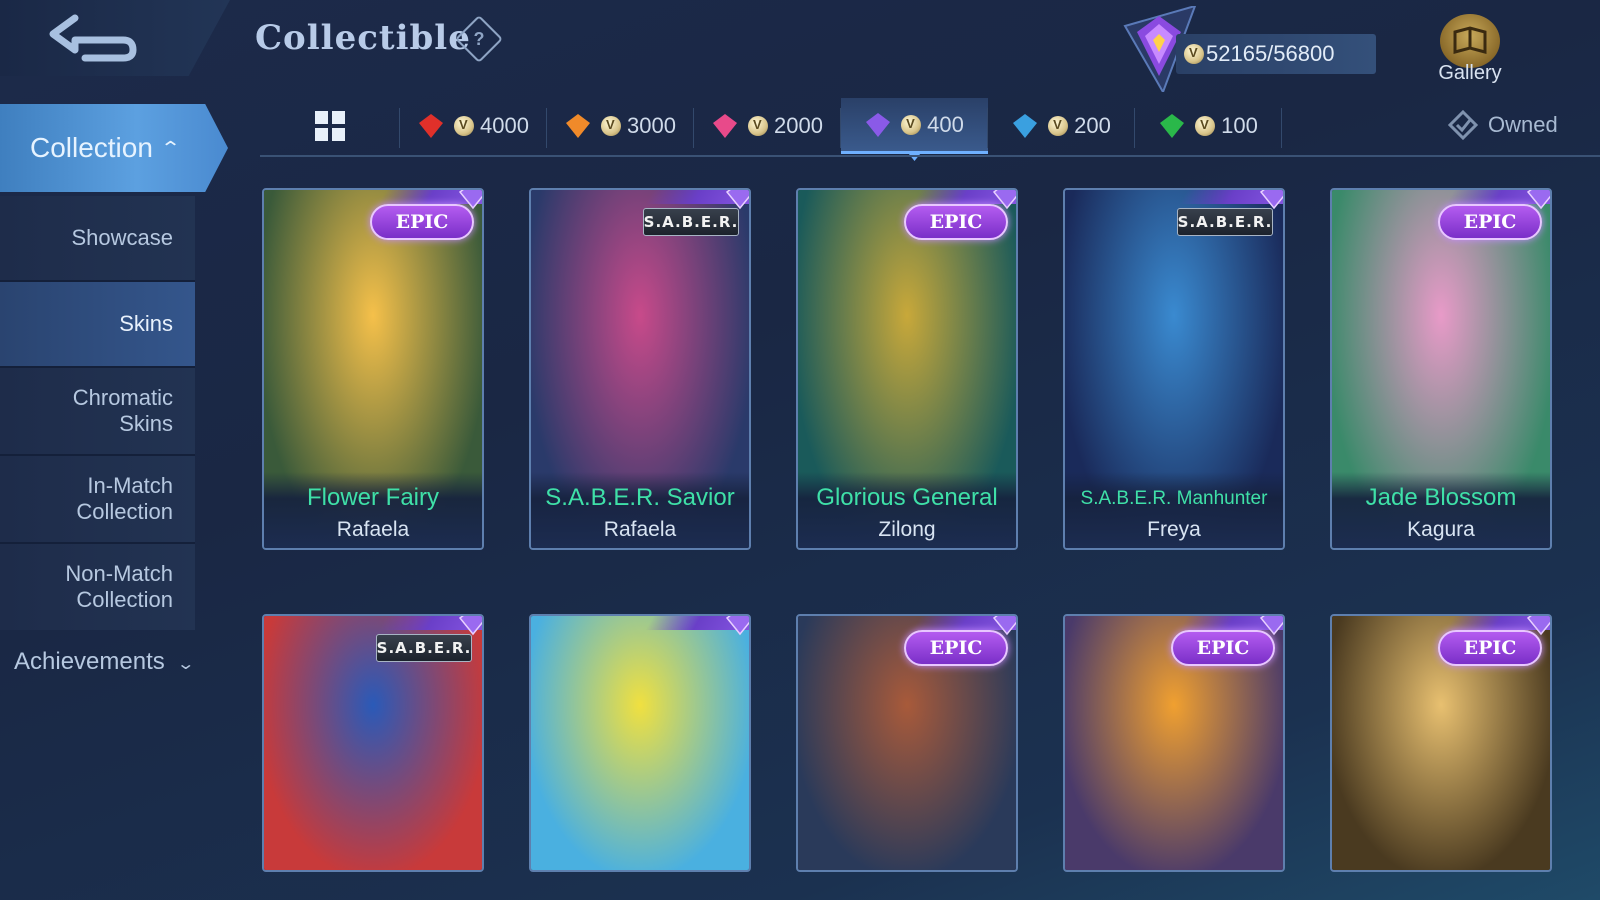 This screenshot has height=900, width=1600. I want to click on tab-value: 200, so click(1092, 125).